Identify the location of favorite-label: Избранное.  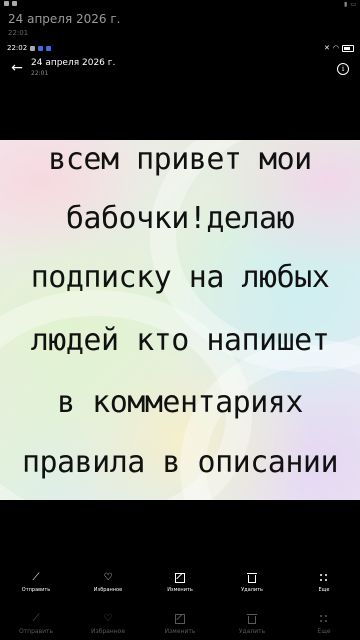
(108, 590).